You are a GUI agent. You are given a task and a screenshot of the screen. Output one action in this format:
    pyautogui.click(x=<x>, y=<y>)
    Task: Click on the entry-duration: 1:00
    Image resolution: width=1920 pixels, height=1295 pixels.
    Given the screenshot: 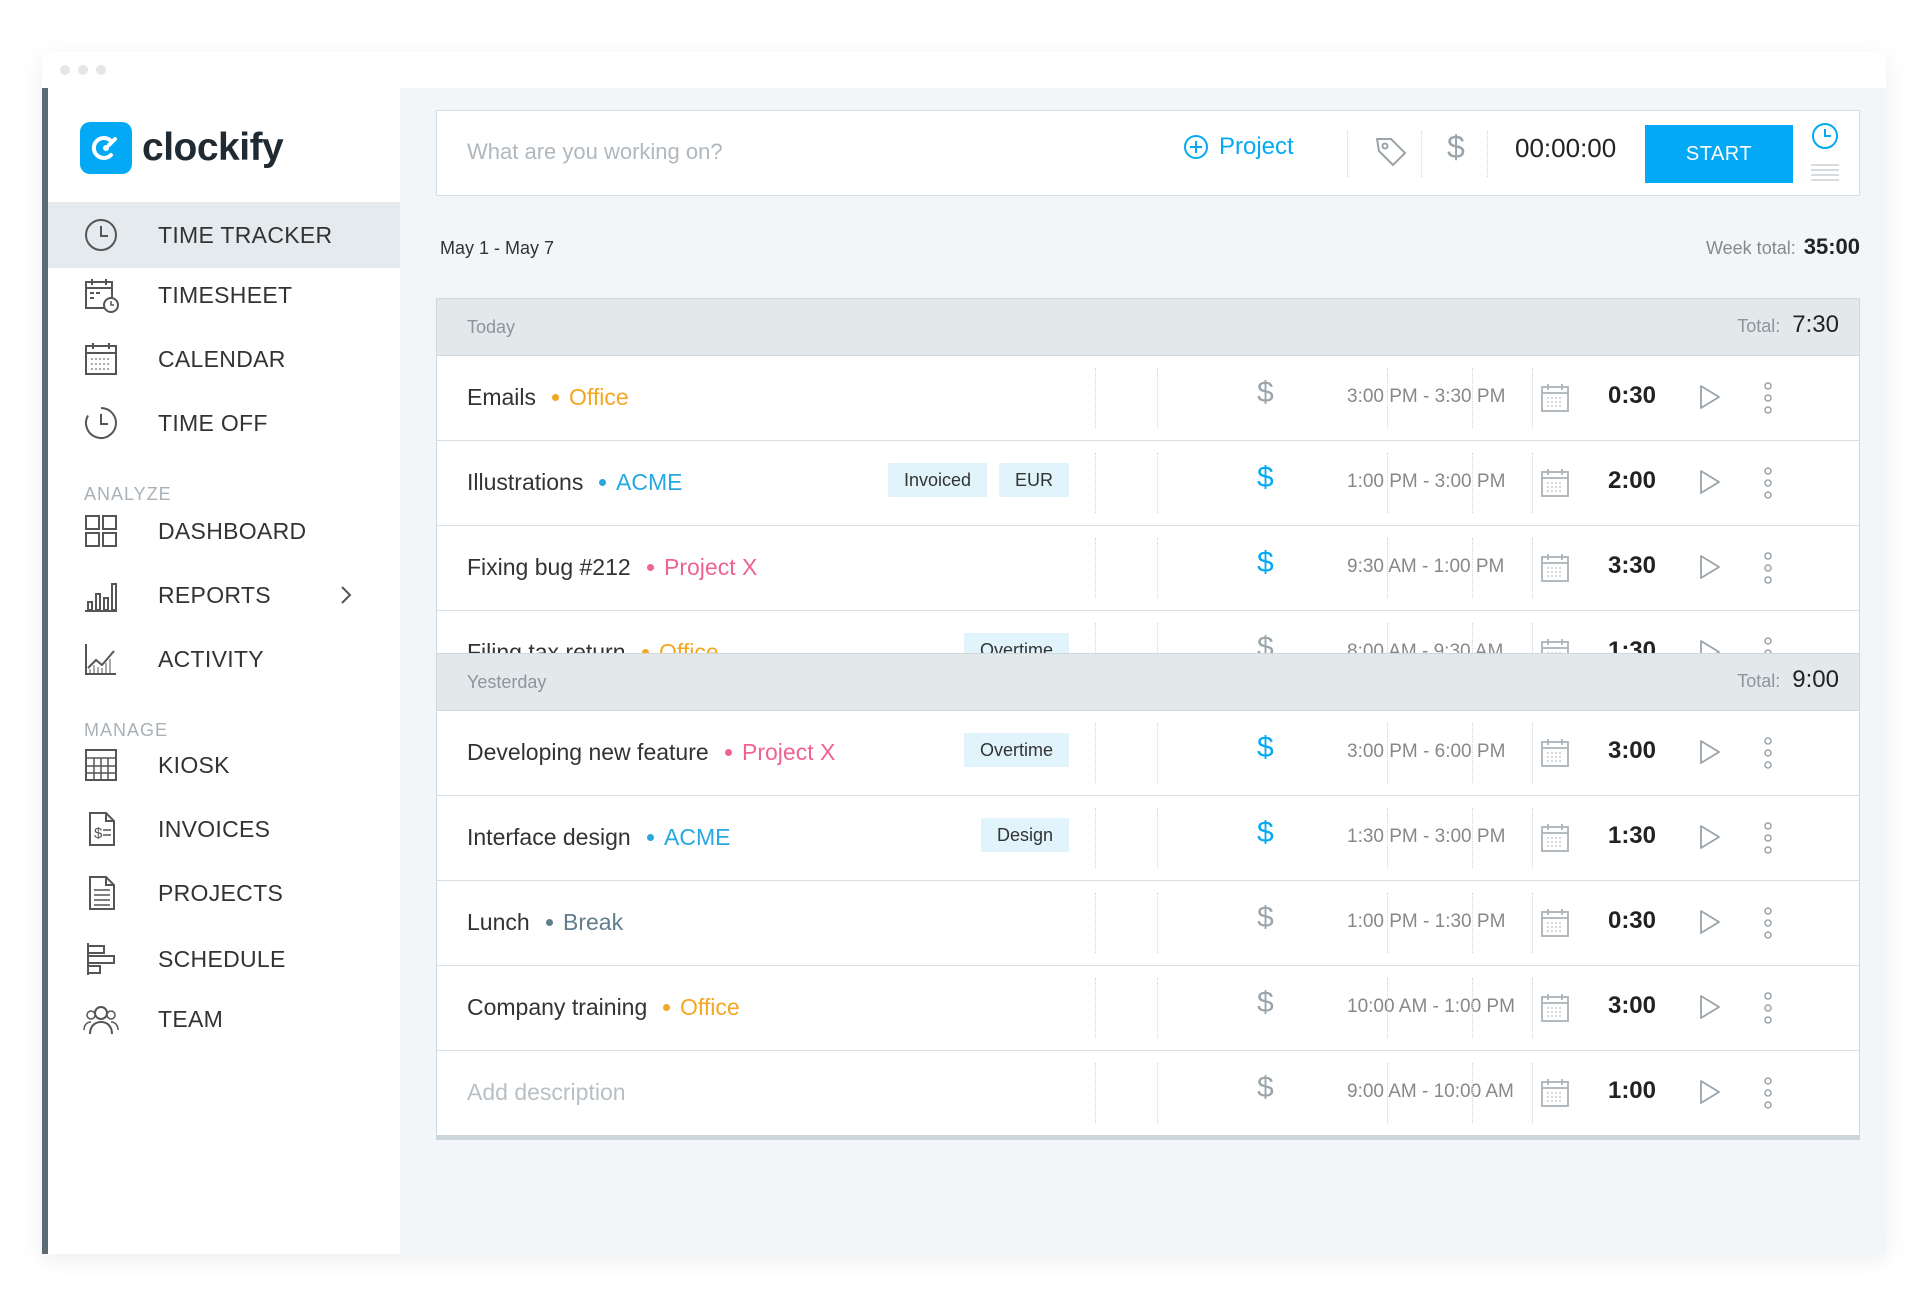 What is the action you would take?
    pyautogui.click(x=1632, y=1091)
    